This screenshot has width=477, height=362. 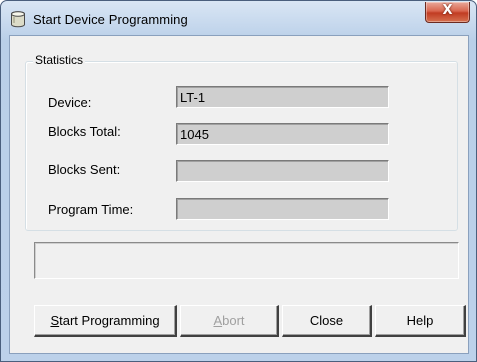 I want to click on title-bar: Start Device Programming X, so click(x=238, y=18).